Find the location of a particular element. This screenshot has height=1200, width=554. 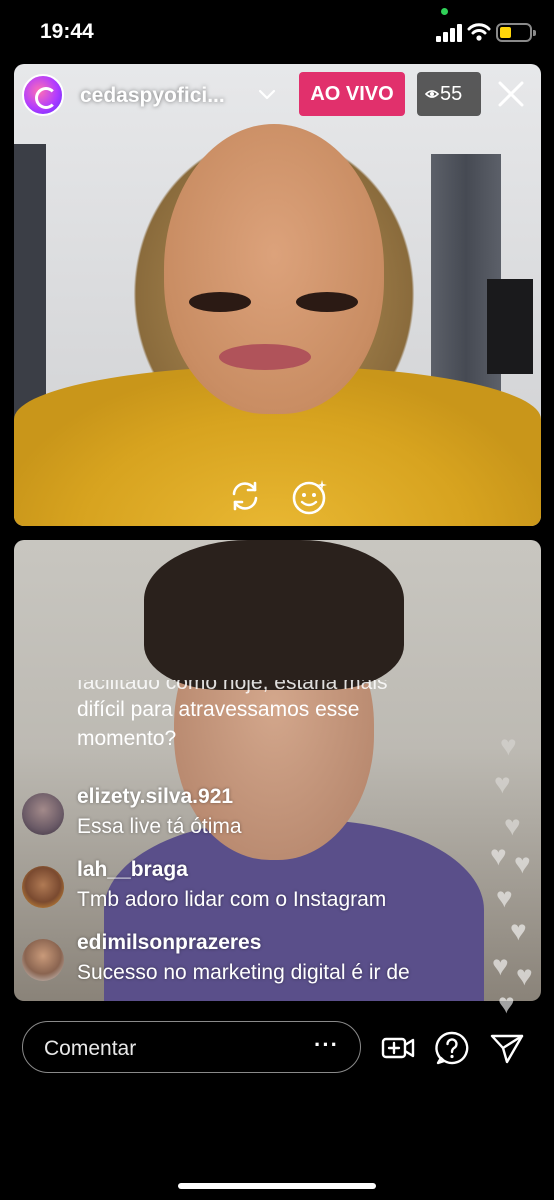

hearts-animation: ♥ ♥ ♥ ♥ ♥ ♥ ♥ ♥ ♥ ♥ is located at coordinates (518, 880).